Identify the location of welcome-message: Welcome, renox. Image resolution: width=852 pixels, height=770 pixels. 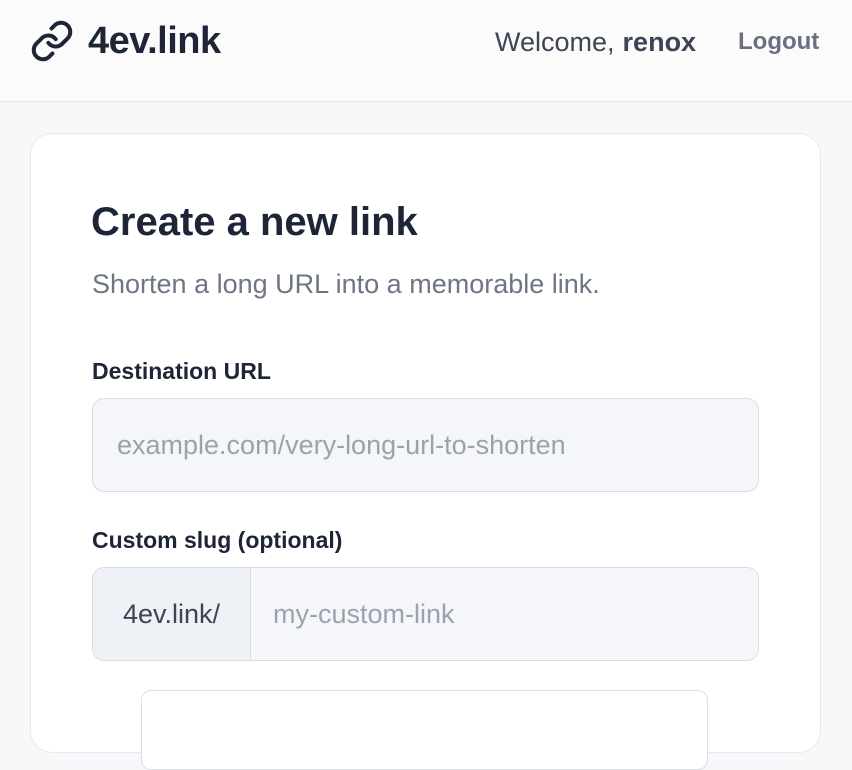
(595, 42).